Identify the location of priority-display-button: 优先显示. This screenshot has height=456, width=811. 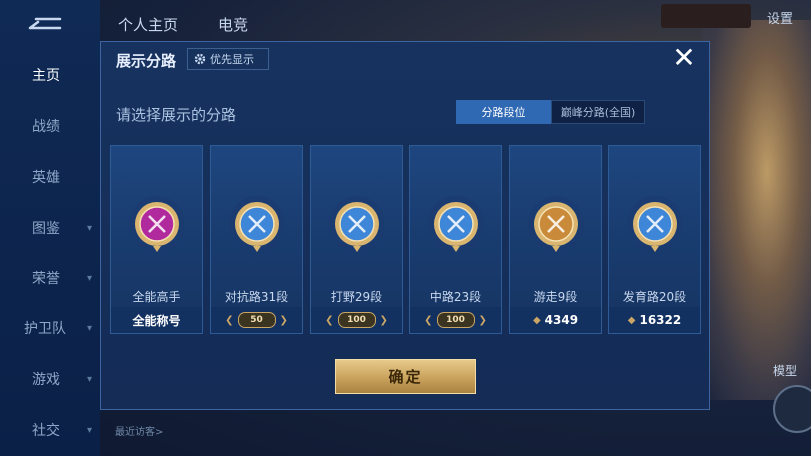
(228, 59).